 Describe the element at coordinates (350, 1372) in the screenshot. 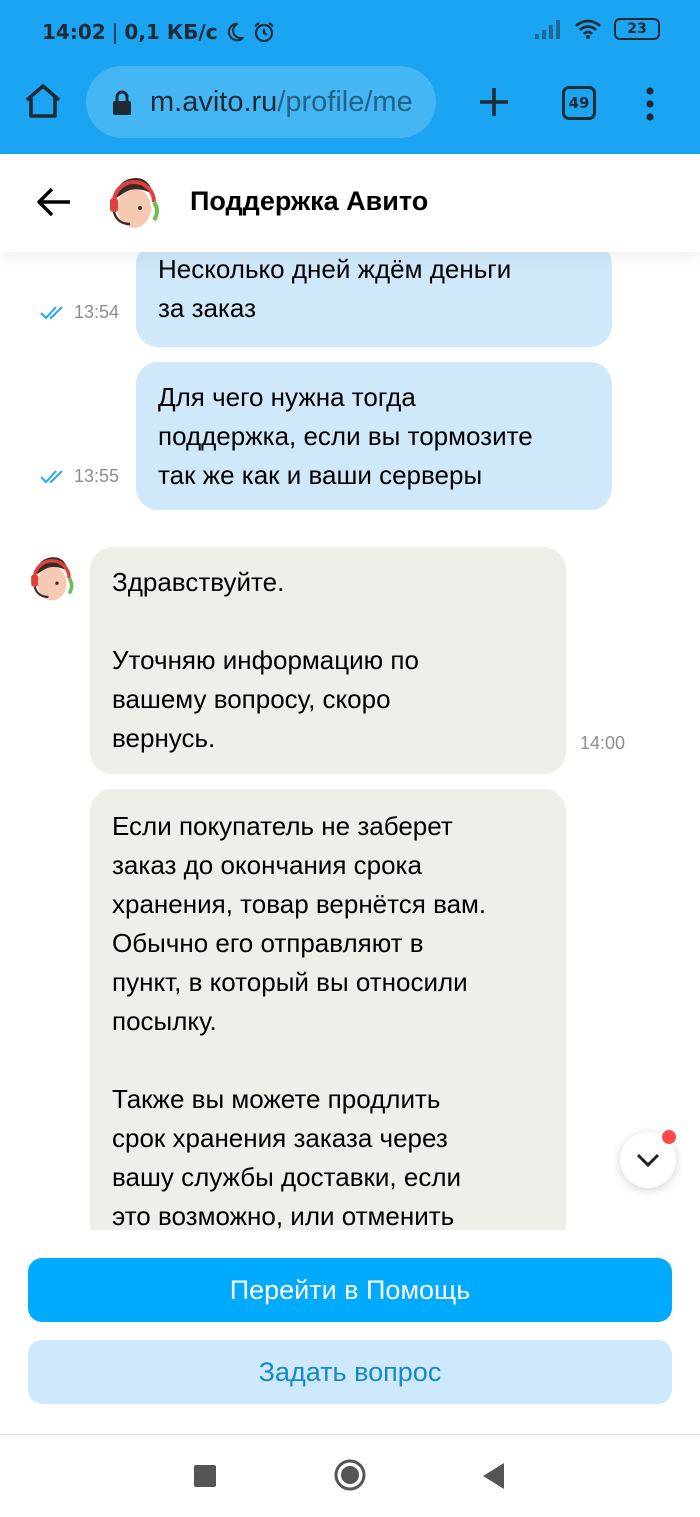

I see `ask-question-button: Задать вопрос` at that location.